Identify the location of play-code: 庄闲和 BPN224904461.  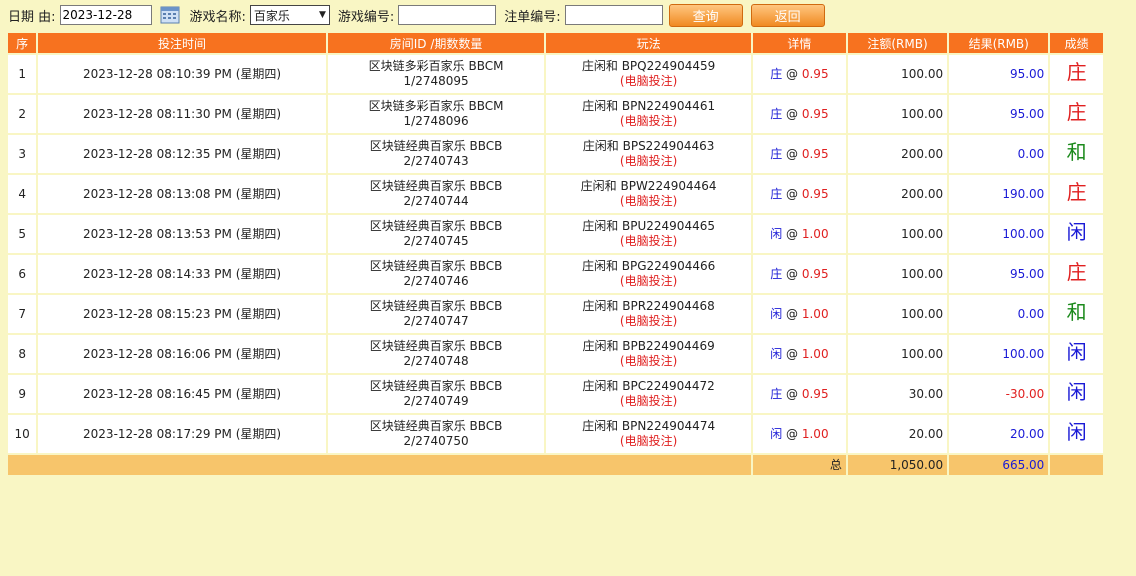
(649, 106).